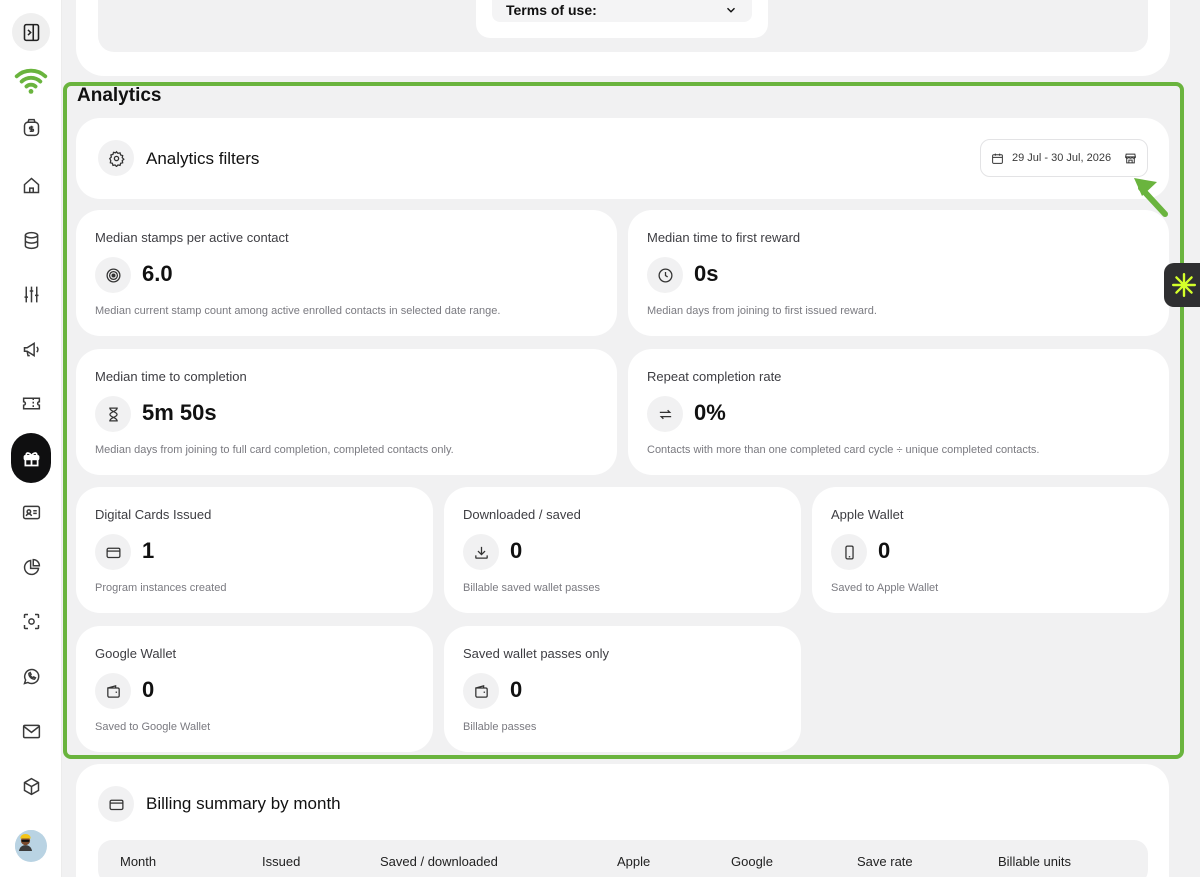  Describe the element at coordinates (885, 861) in the screenshot. I see `column-header-save-rate: Save rate` at that location.